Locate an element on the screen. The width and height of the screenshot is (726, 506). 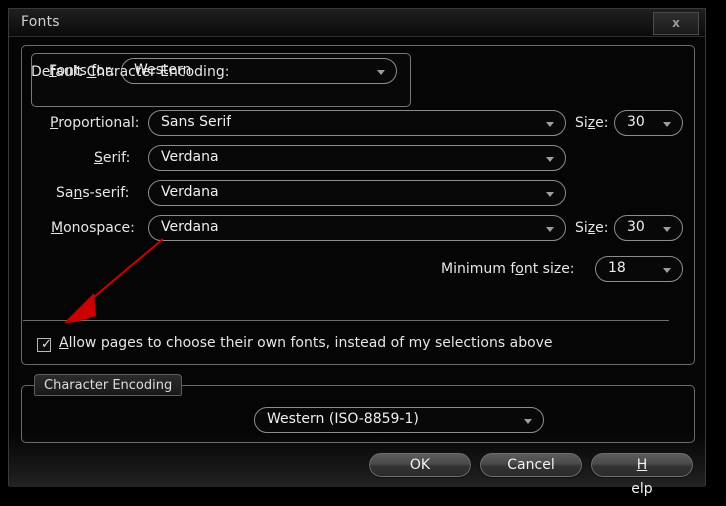
allow-pages-checkbox: ✓ is located at coordinates (44, 344).